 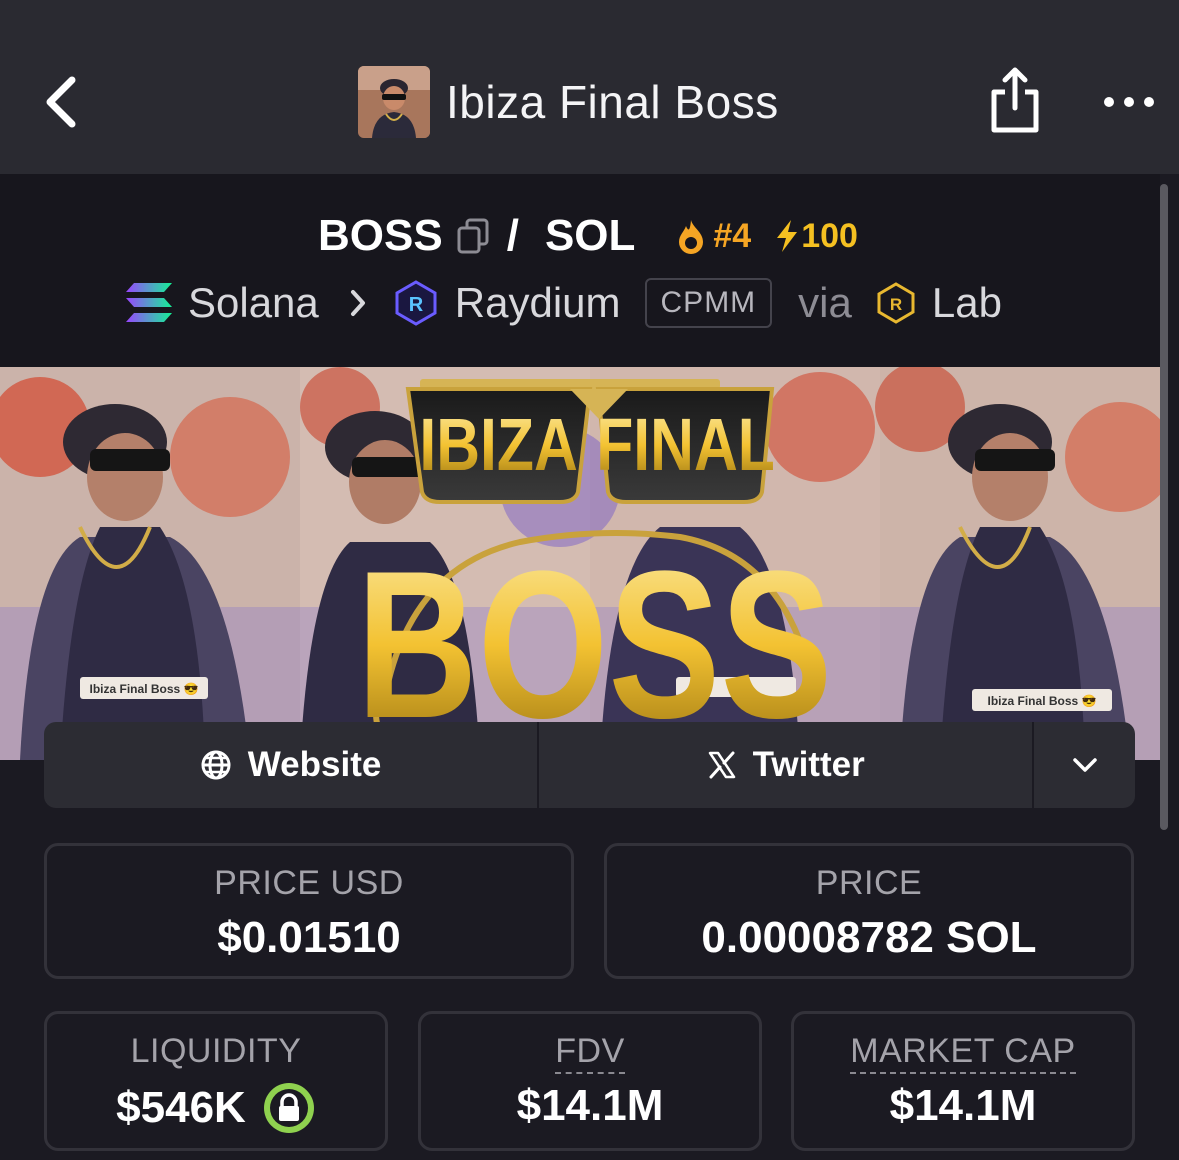 I want to click on links-bar: Website Twitter, so click(x=589, y=765).